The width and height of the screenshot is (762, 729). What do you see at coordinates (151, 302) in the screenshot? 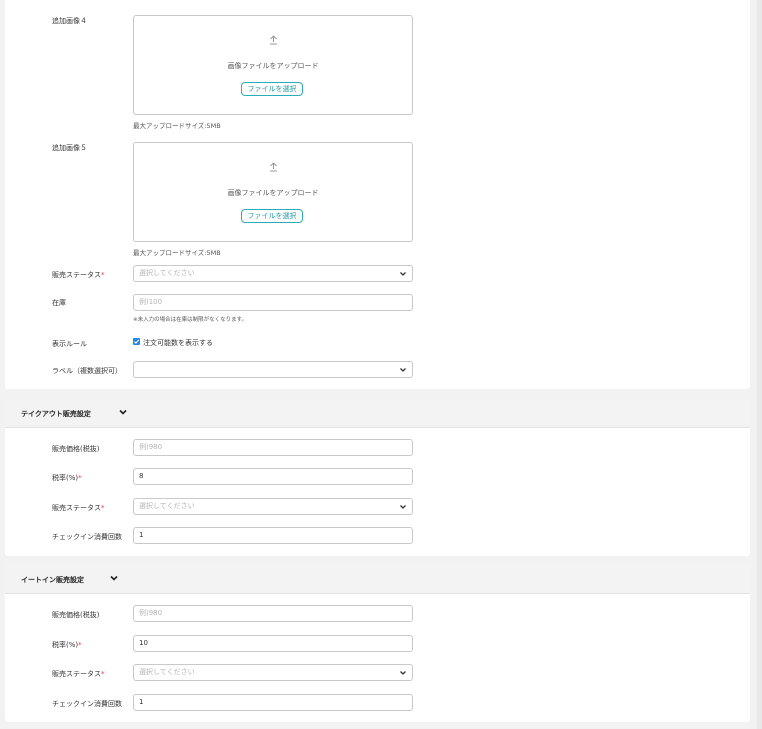
I see `stock-placeholder: 例)100` at bounding box center [151, 302].